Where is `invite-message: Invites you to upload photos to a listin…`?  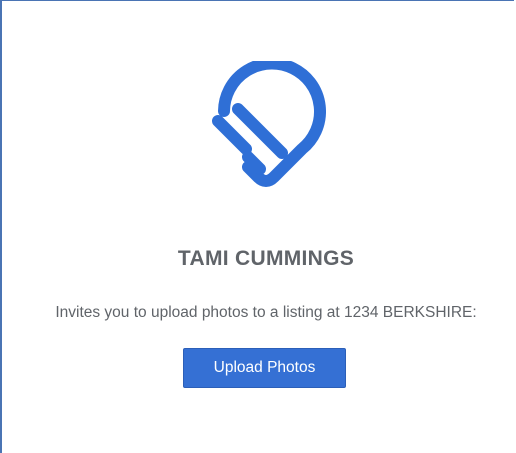 invite-message: Invites you to upload photos to a listin… is located at coordinates (266, 312).